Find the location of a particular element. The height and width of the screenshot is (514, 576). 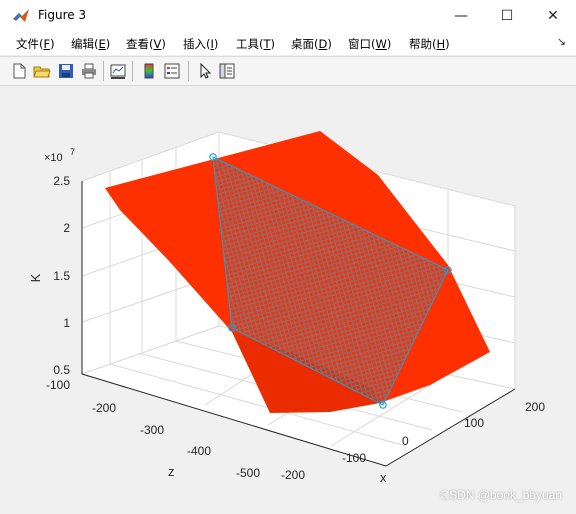

menu-insert: 插入(I) is located at coordinates (200, 44).